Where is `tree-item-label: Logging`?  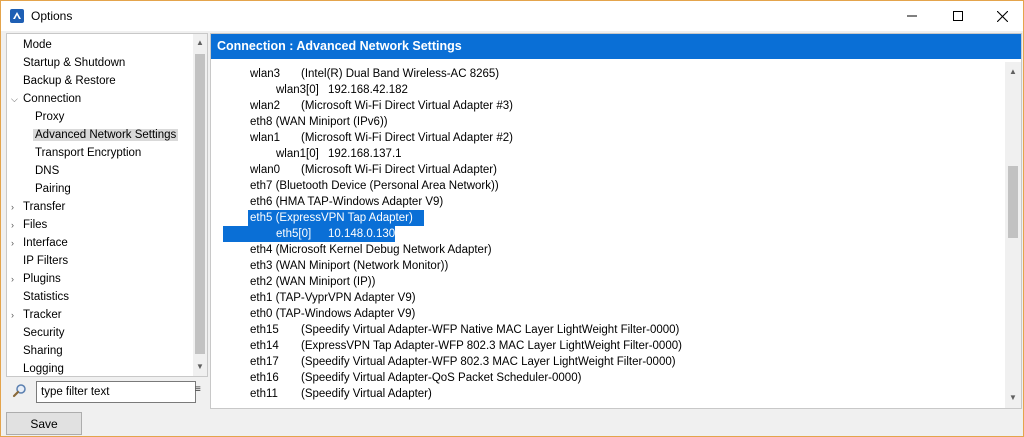 tree-item-label: Logging is located at coordinates (43, 369).